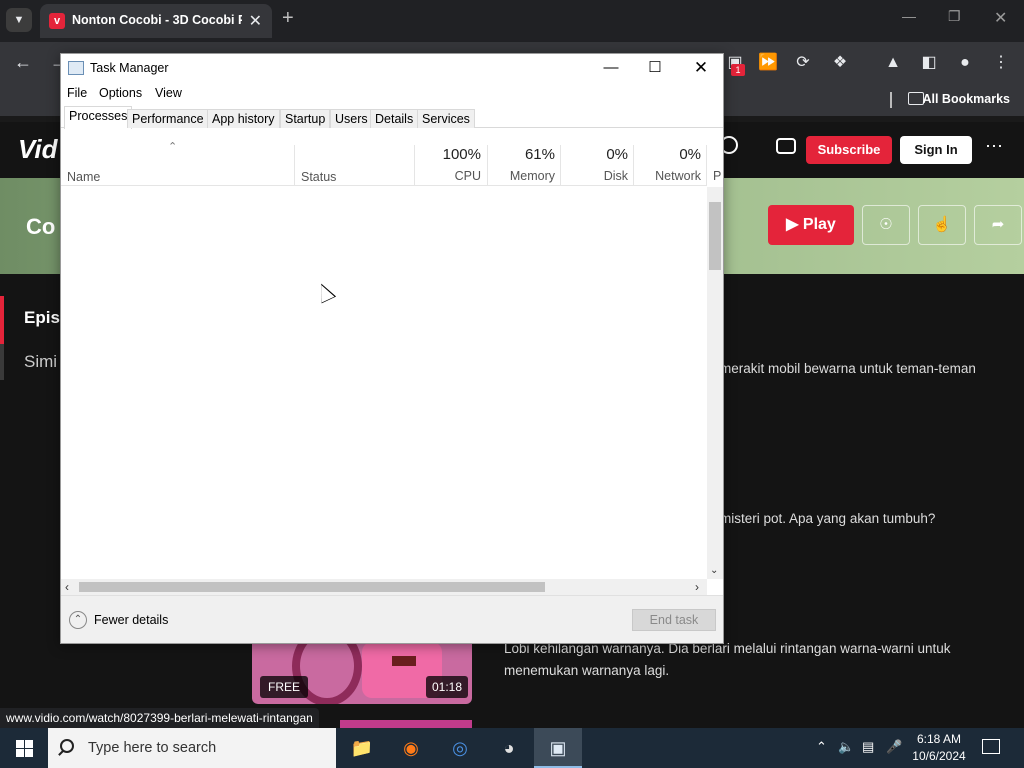  What do you see at coordinates (994, 146) in the screenshot?
I see `more-options-icon: ⋯` at bounding box center [994, 146].